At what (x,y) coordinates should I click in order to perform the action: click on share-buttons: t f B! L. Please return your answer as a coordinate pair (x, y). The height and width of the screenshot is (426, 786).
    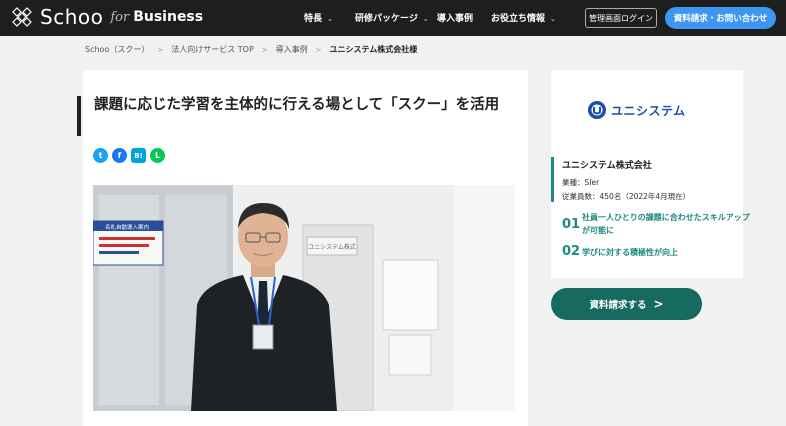
    Looking at the image, I should click on (131, 155).